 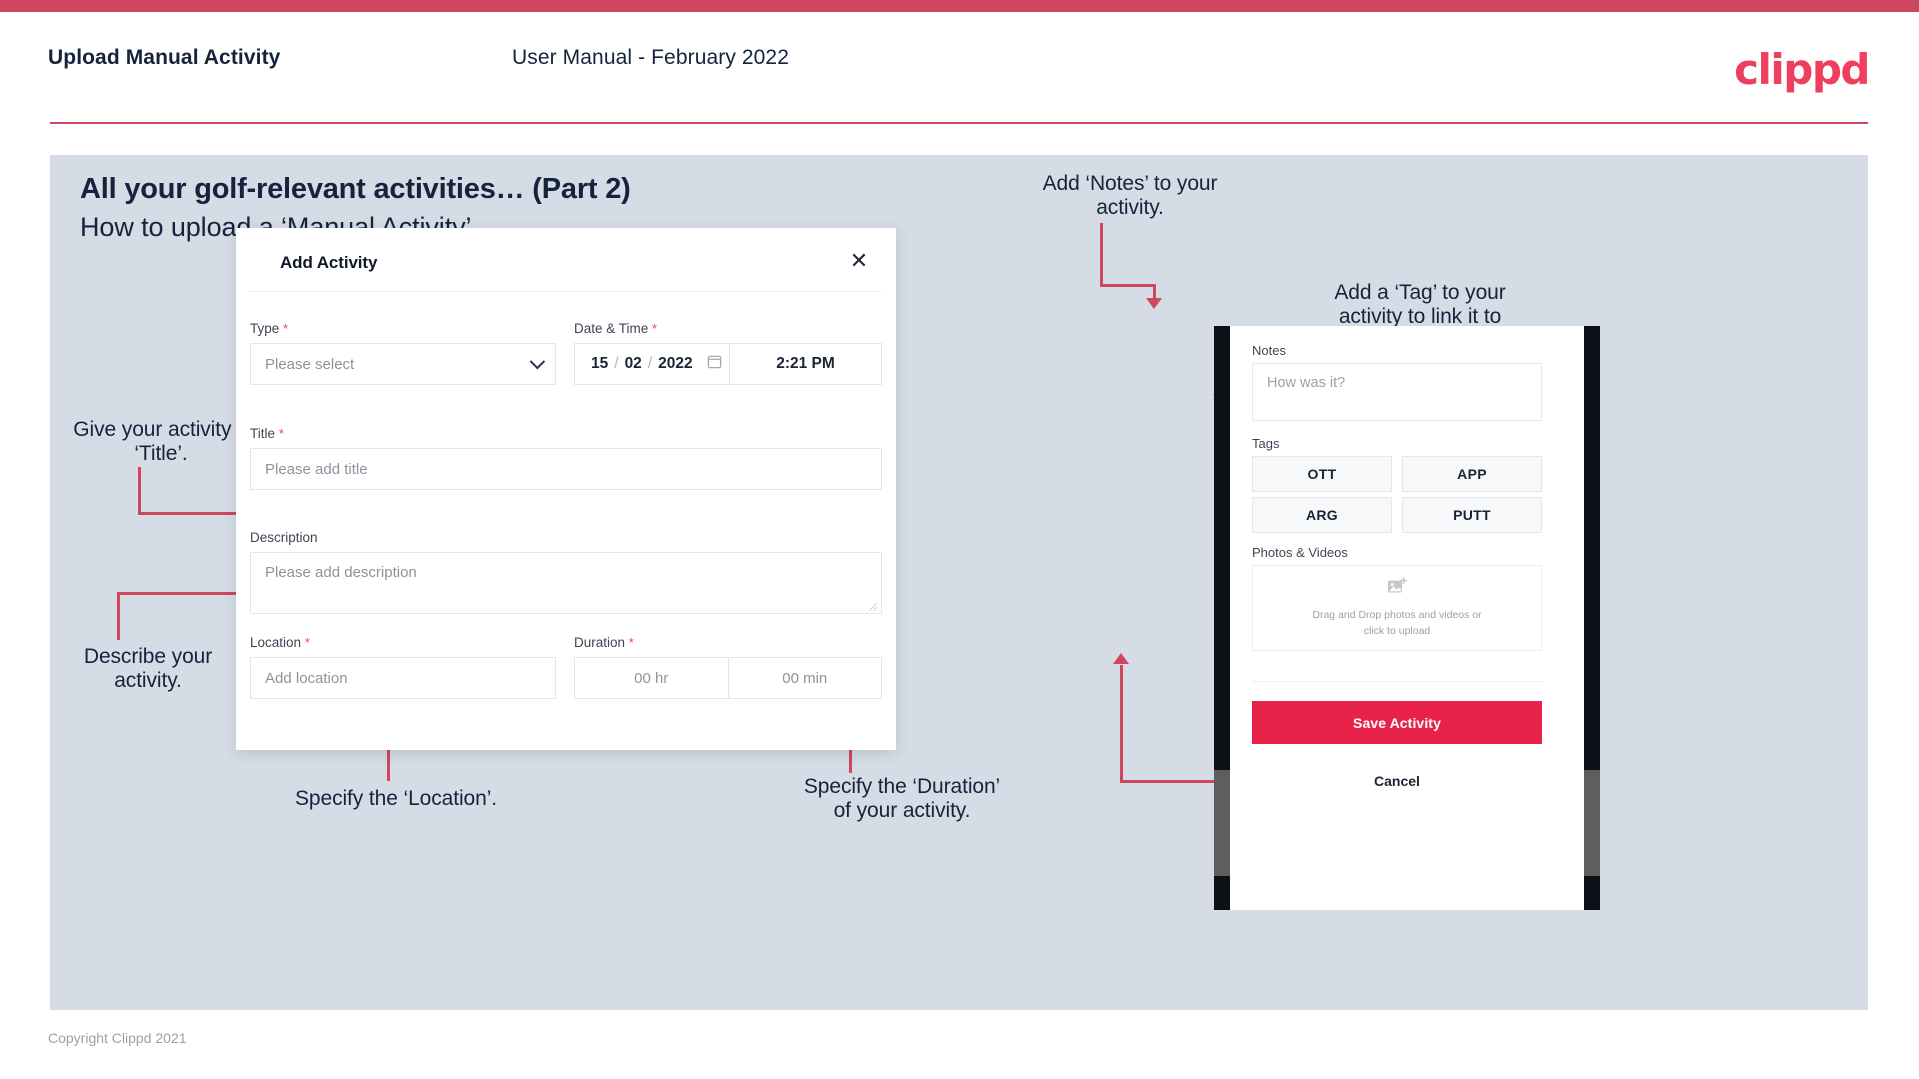 I want to click on duration-field: 00 hr 00 min, so click(x=728, y=678).